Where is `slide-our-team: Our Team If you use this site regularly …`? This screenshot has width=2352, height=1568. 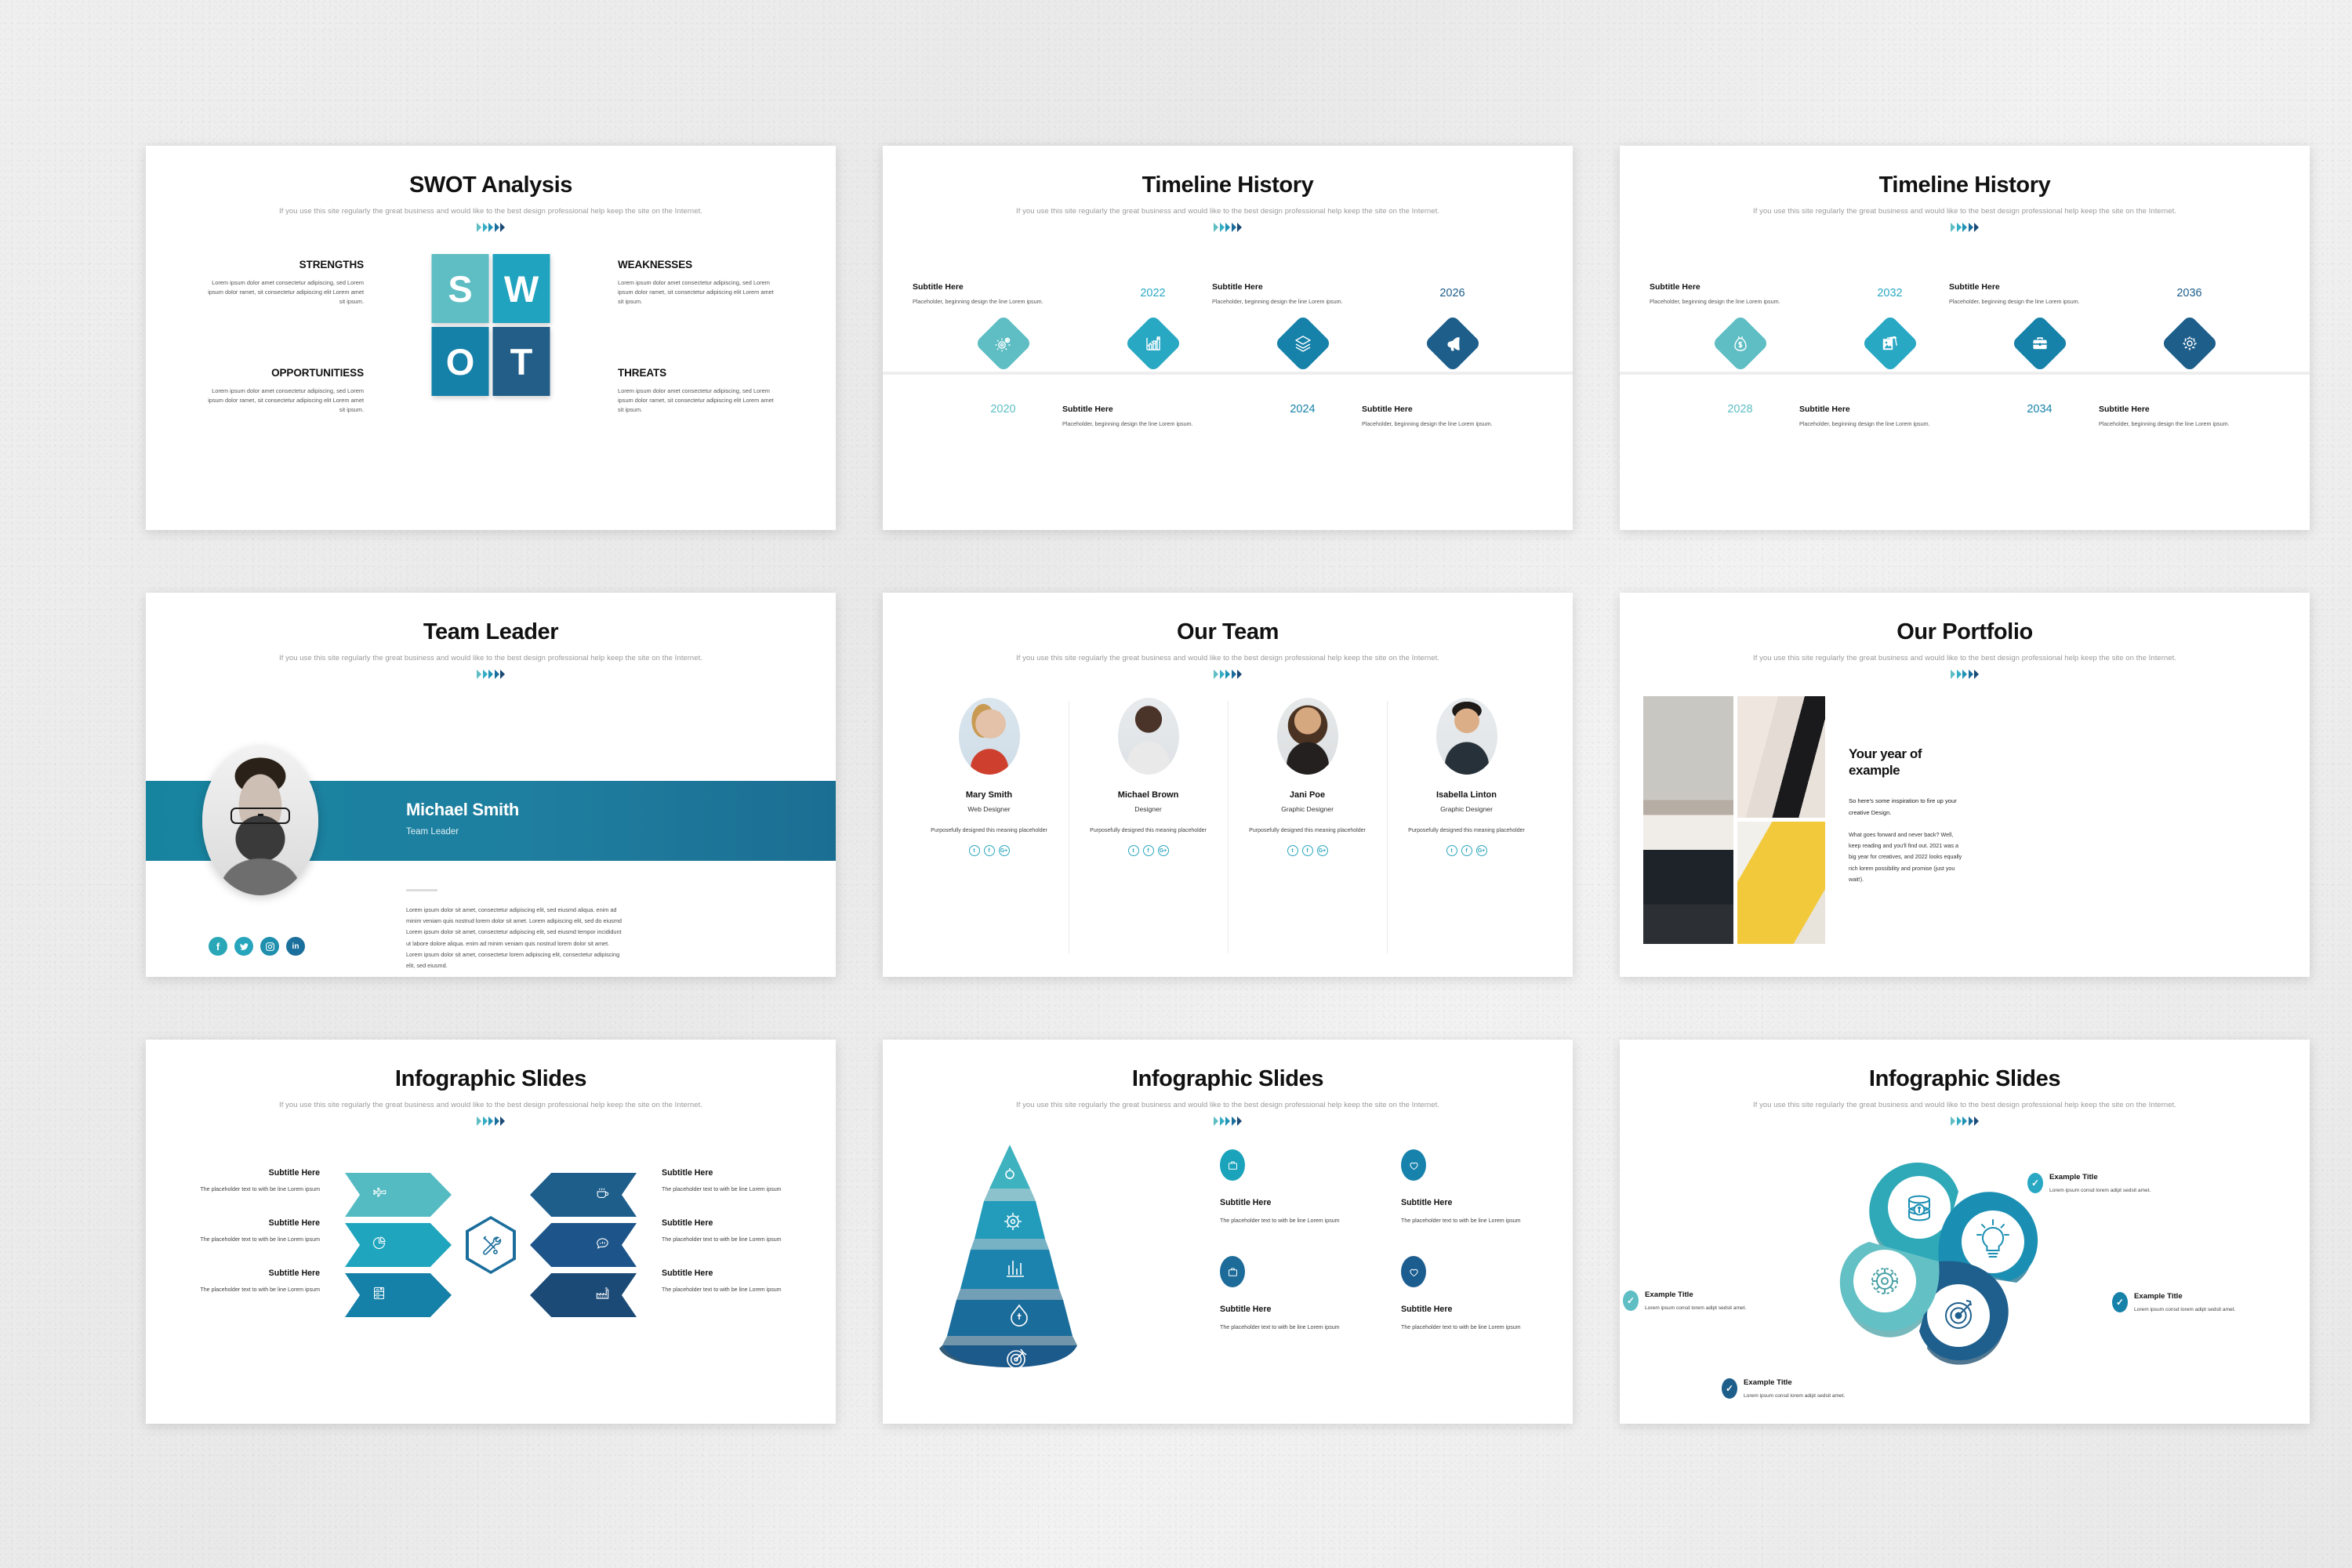
slide-our-team: Our Team If you use this site regularly … is located at coordinates (1228, 785).